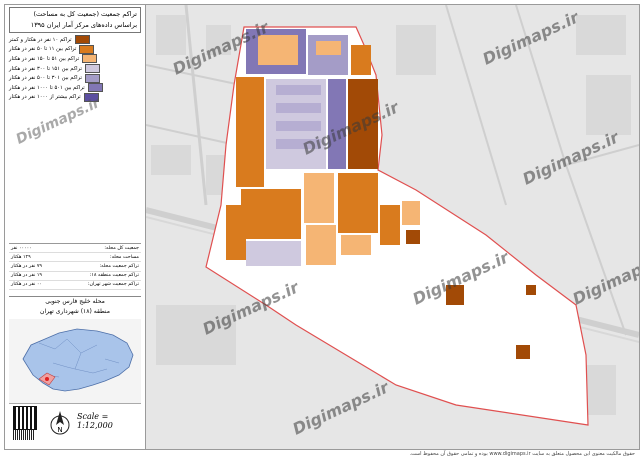 This screenshot has height=461, width=643. I want to click on stat-key: جمعیت کل محله:, so click(121, 248).